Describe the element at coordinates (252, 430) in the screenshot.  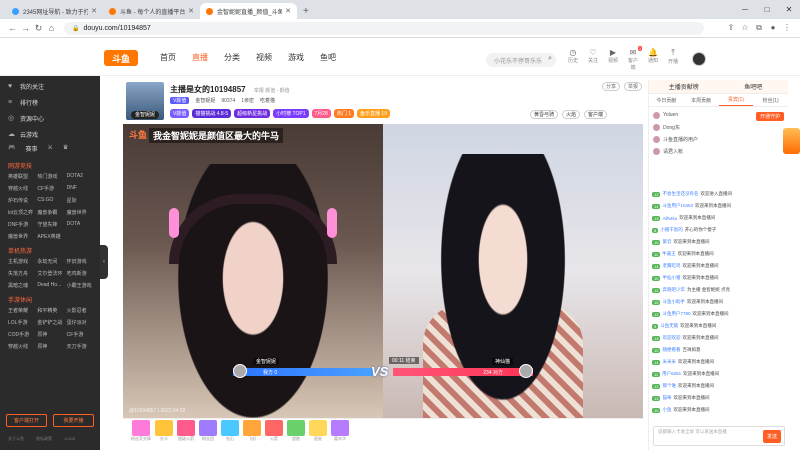
I see `gift-item: 飞机` at that location.